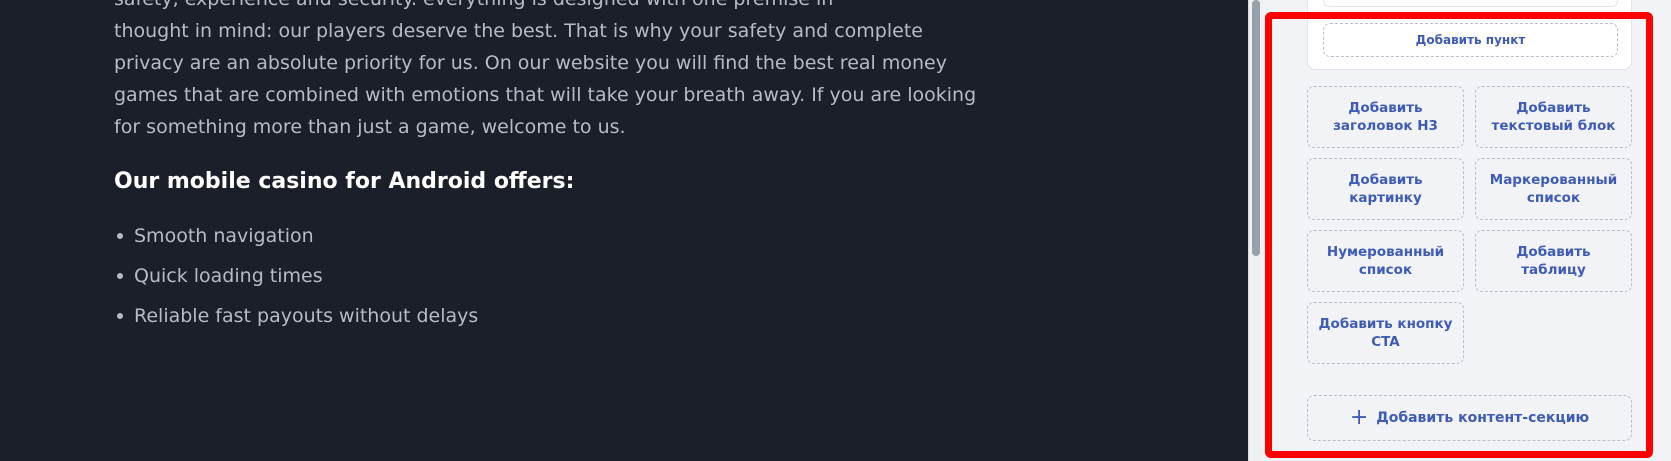 This screenshot has width=1671, height=461. I want to click on add-item-button: Добавить пункт, so click(1470, 40).